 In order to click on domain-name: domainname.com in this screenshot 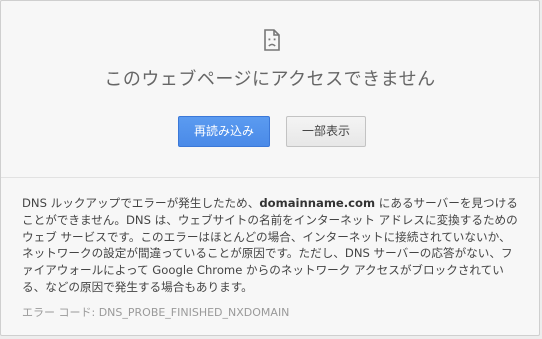, I will do `click(317, 203)`.